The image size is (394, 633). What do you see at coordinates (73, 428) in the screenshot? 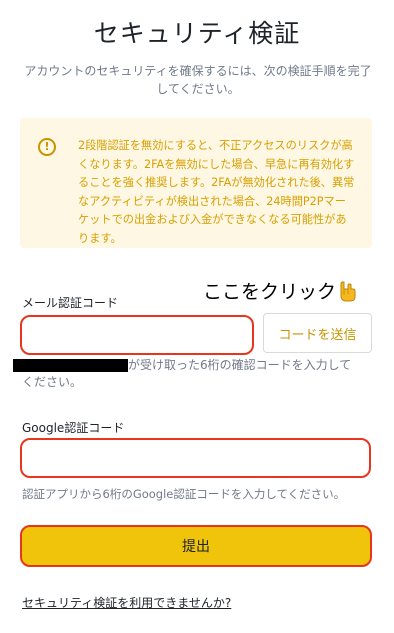
I see `google-code-label: Google認証コード` at bounding box center [73, 428].